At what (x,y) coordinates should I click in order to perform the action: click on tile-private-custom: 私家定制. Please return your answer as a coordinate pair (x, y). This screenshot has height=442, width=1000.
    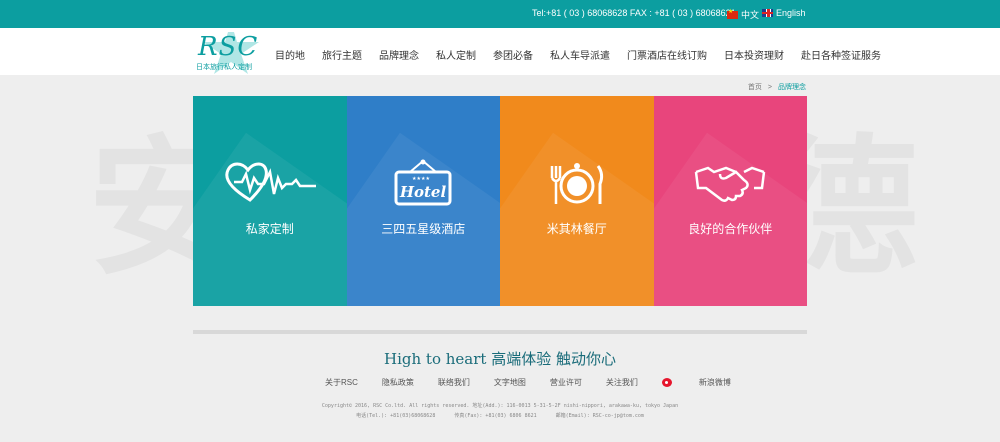
    Looking at the image, I should click on (270, 201).